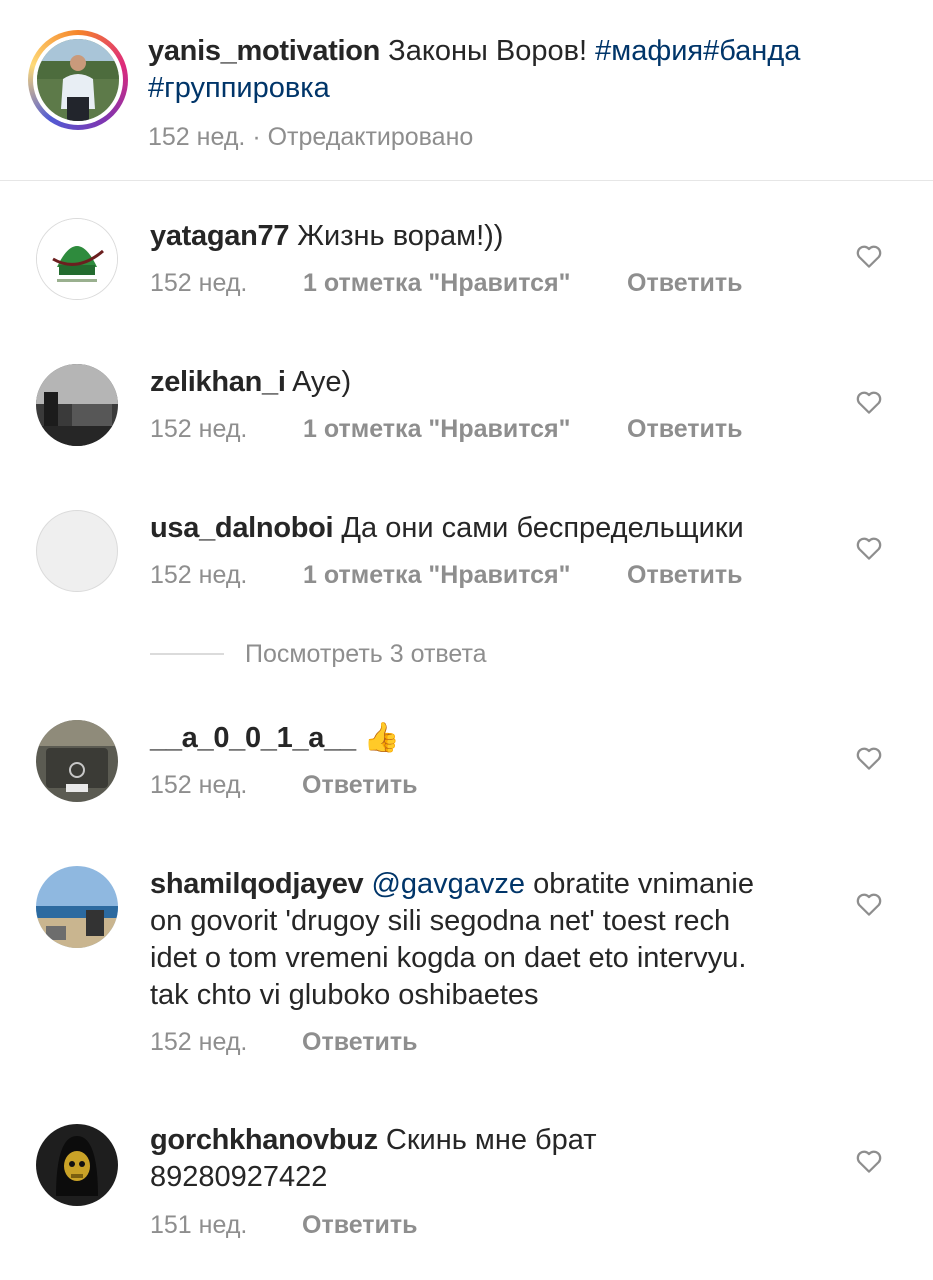  What do you see at coordinates (366, 654) in the screenshot?
I see `view-replies-label: Посмотреть 3 ответа` at bounding box center [366, 654].